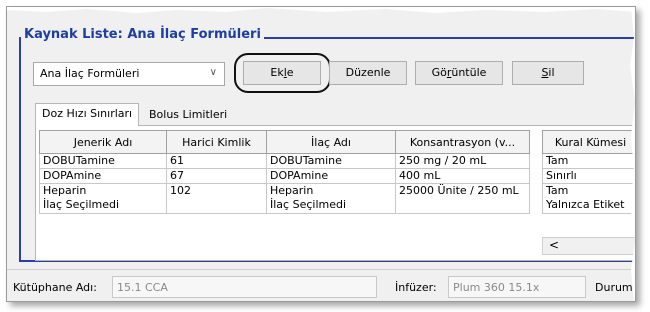  What do you see at coordinates (282, 73) in the screenshot?
I see `add-button-highlight-ring` at bounding box center [282, 73].